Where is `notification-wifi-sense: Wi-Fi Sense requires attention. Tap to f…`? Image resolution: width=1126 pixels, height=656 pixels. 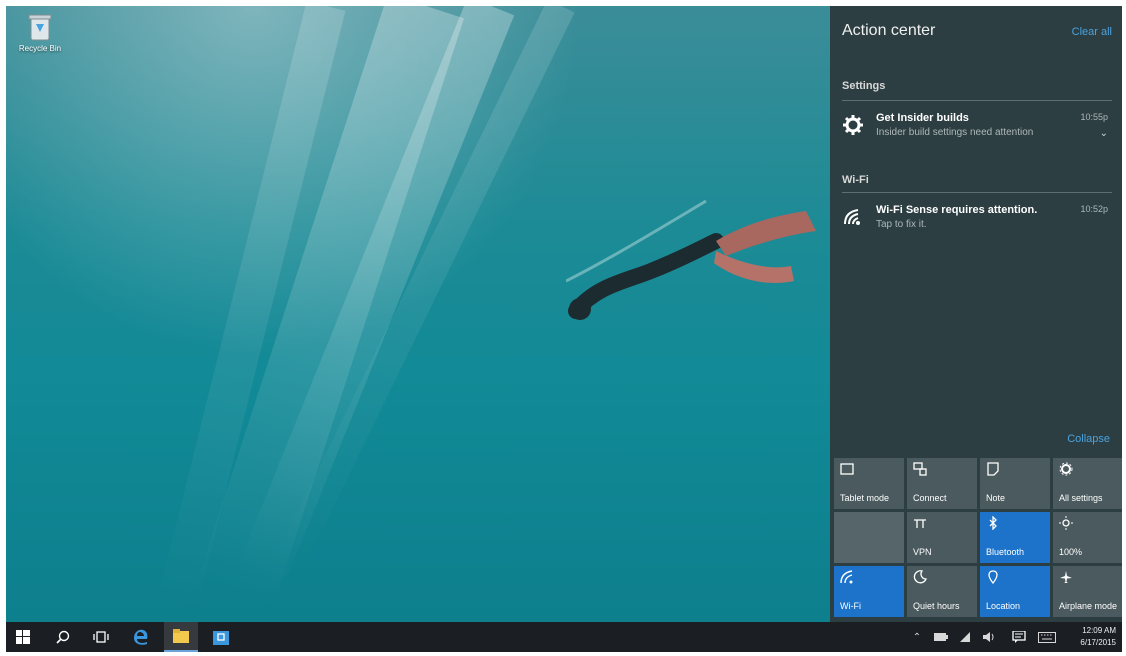
notification-wifi-sense: Wi-Fi Sense requires attention. Tap to f… is located at coordinates (976, 222).